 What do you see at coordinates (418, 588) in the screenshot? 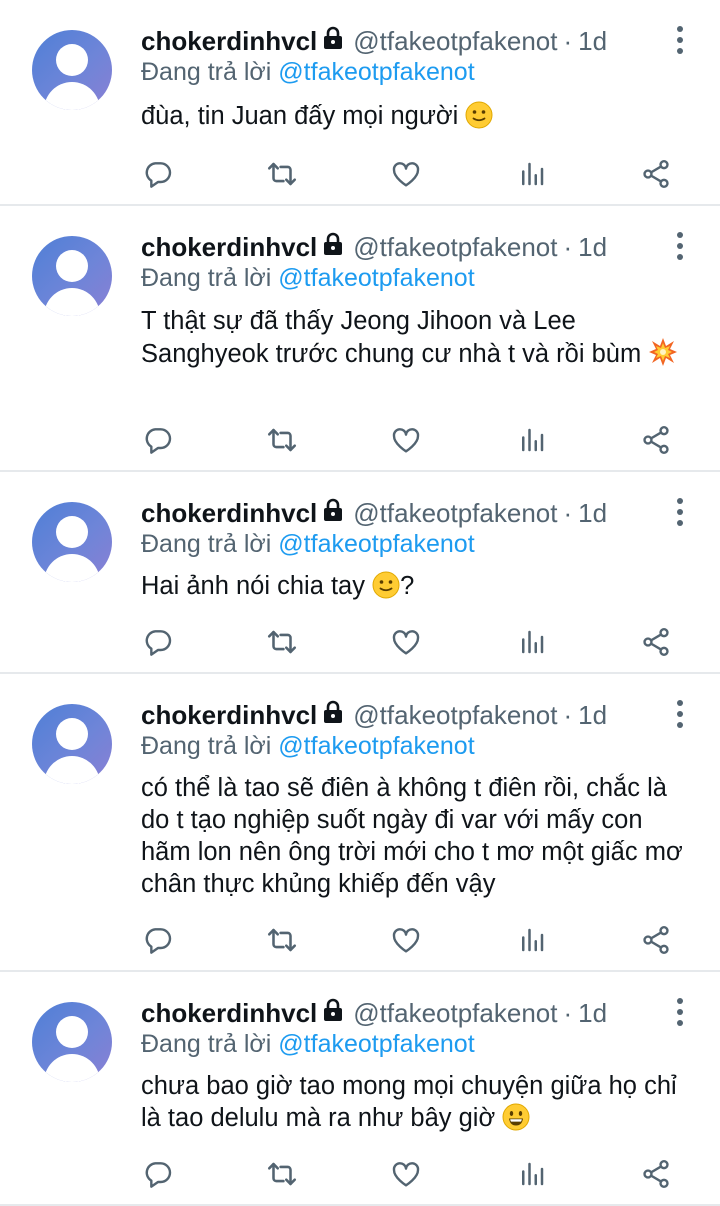
I see `tweet-text: Hai ảnh nói chia tay ?` at bounding box center [418, 588].